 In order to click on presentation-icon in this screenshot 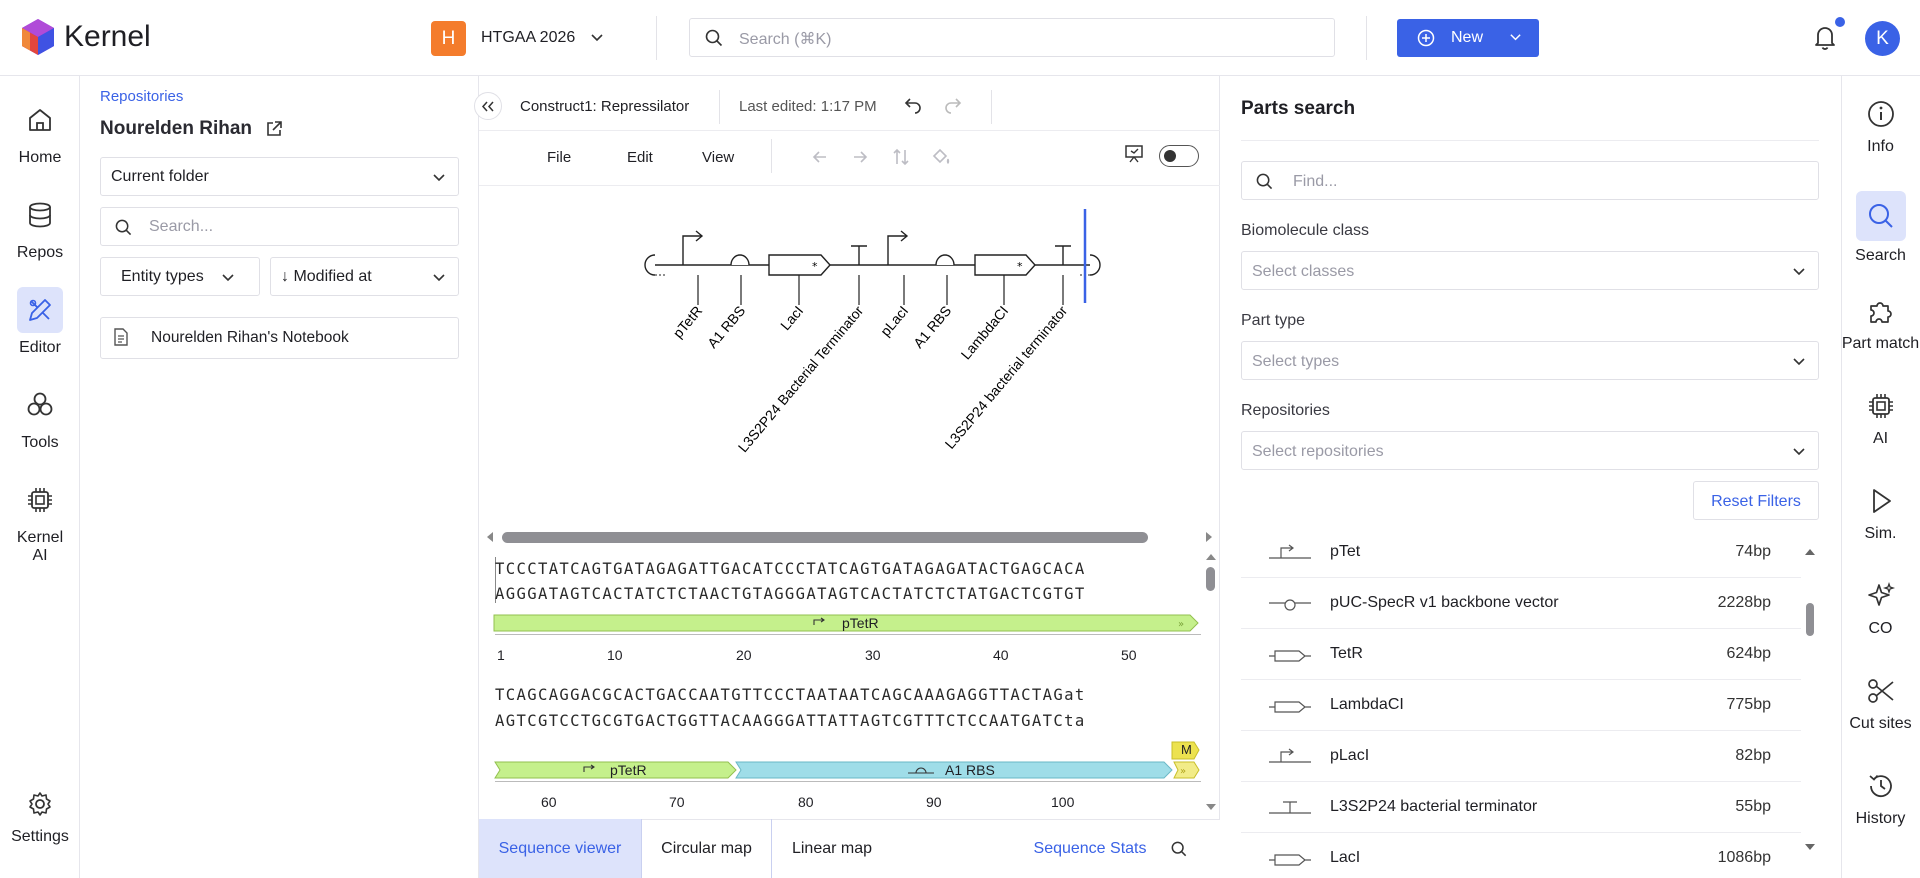, I will do `click(1134, 154)`.